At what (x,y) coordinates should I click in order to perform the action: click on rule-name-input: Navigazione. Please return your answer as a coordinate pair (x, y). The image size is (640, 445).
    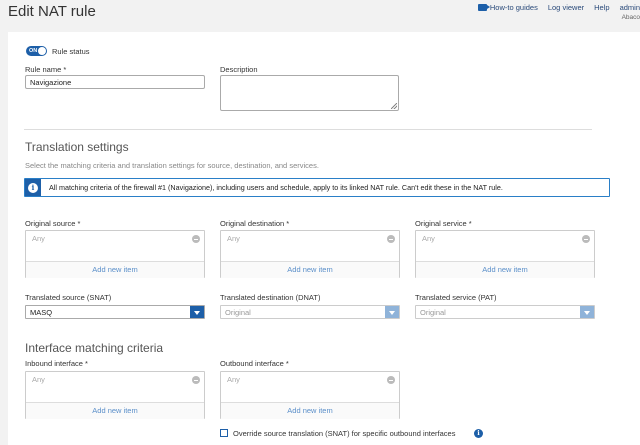
    Looking at the image, I should click on (115, 82).